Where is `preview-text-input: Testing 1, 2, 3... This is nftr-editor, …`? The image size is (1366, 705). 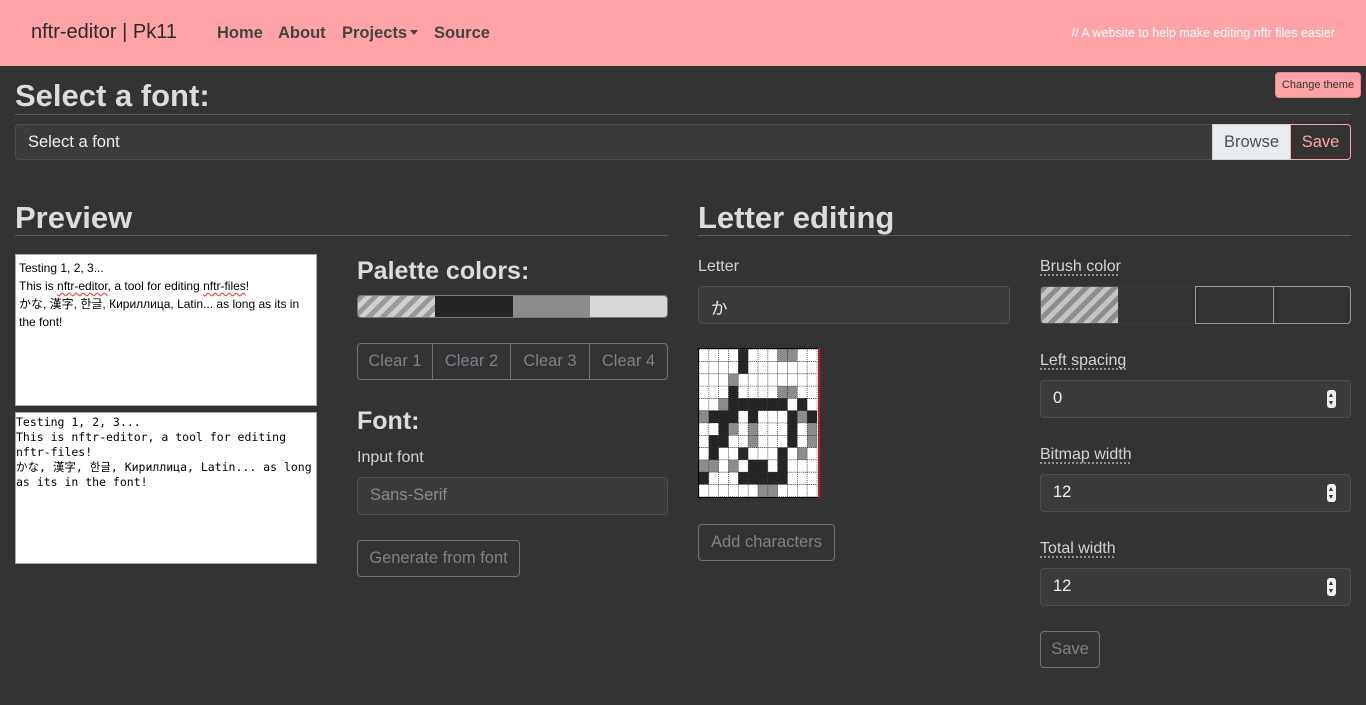
preview-text-input: Testing 1, 2, 3... This is nftr-editor, … is located at coordinates (166, 330).